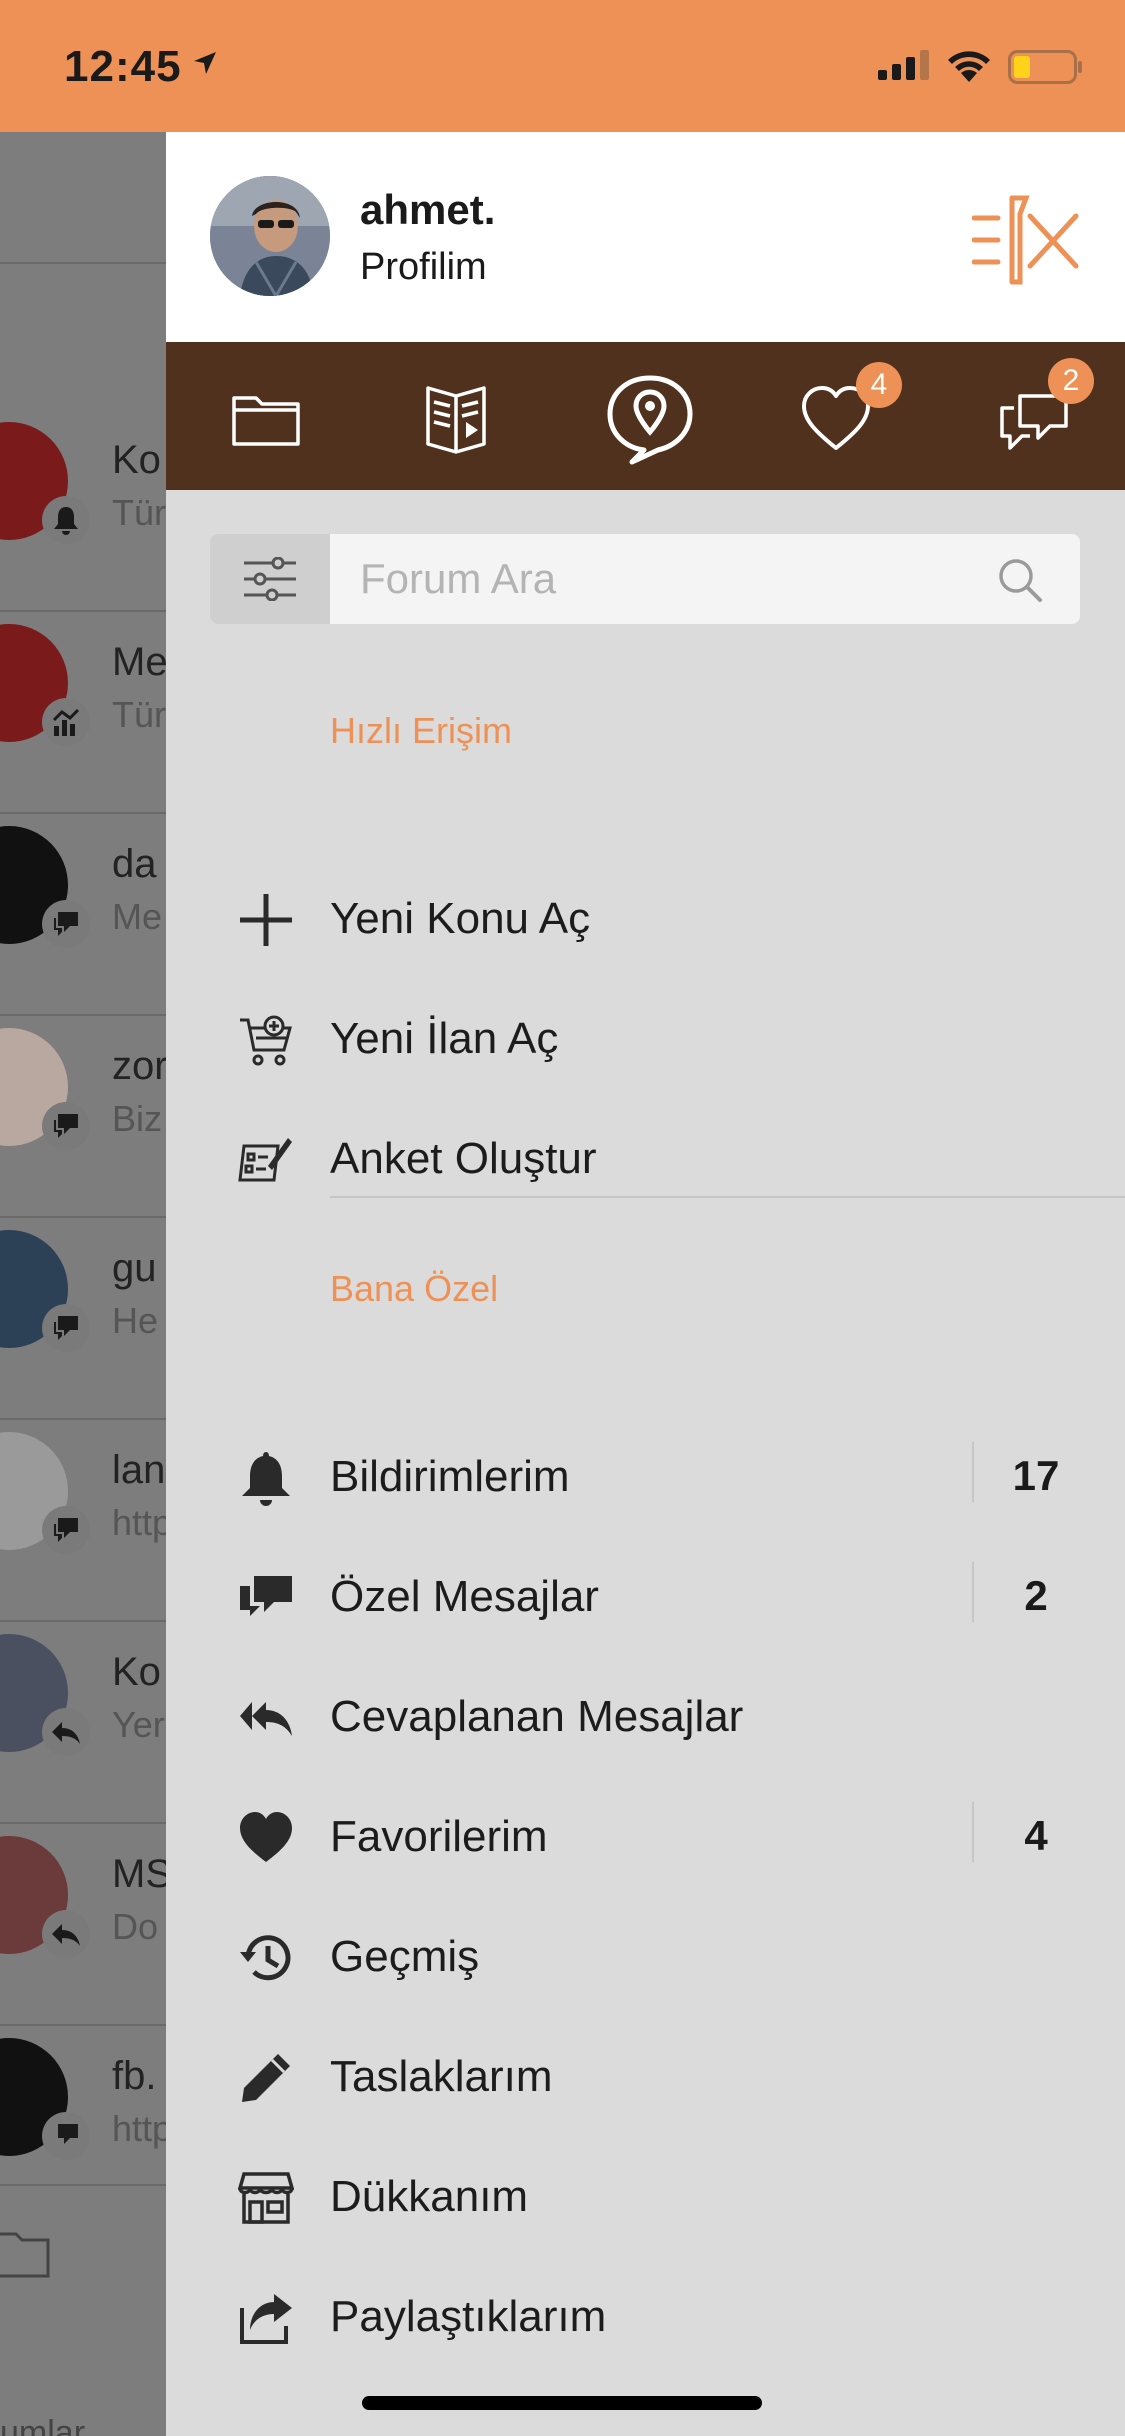 The image size is (1125, 2436). What do you see at coordinates (645, 2192) in the screenshot?
I see `menu-item-my-store: Dükkanım` at bounding box center [645, 2192].